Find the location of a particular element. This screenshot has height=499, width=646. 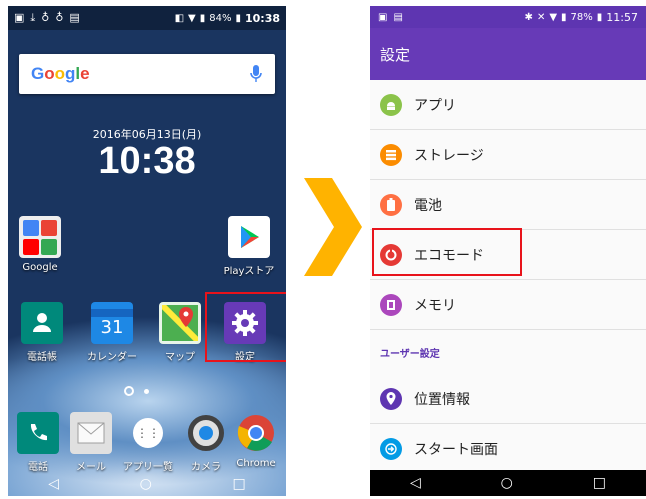

app-chrome: Chrome is located at coordinates (256, 440).